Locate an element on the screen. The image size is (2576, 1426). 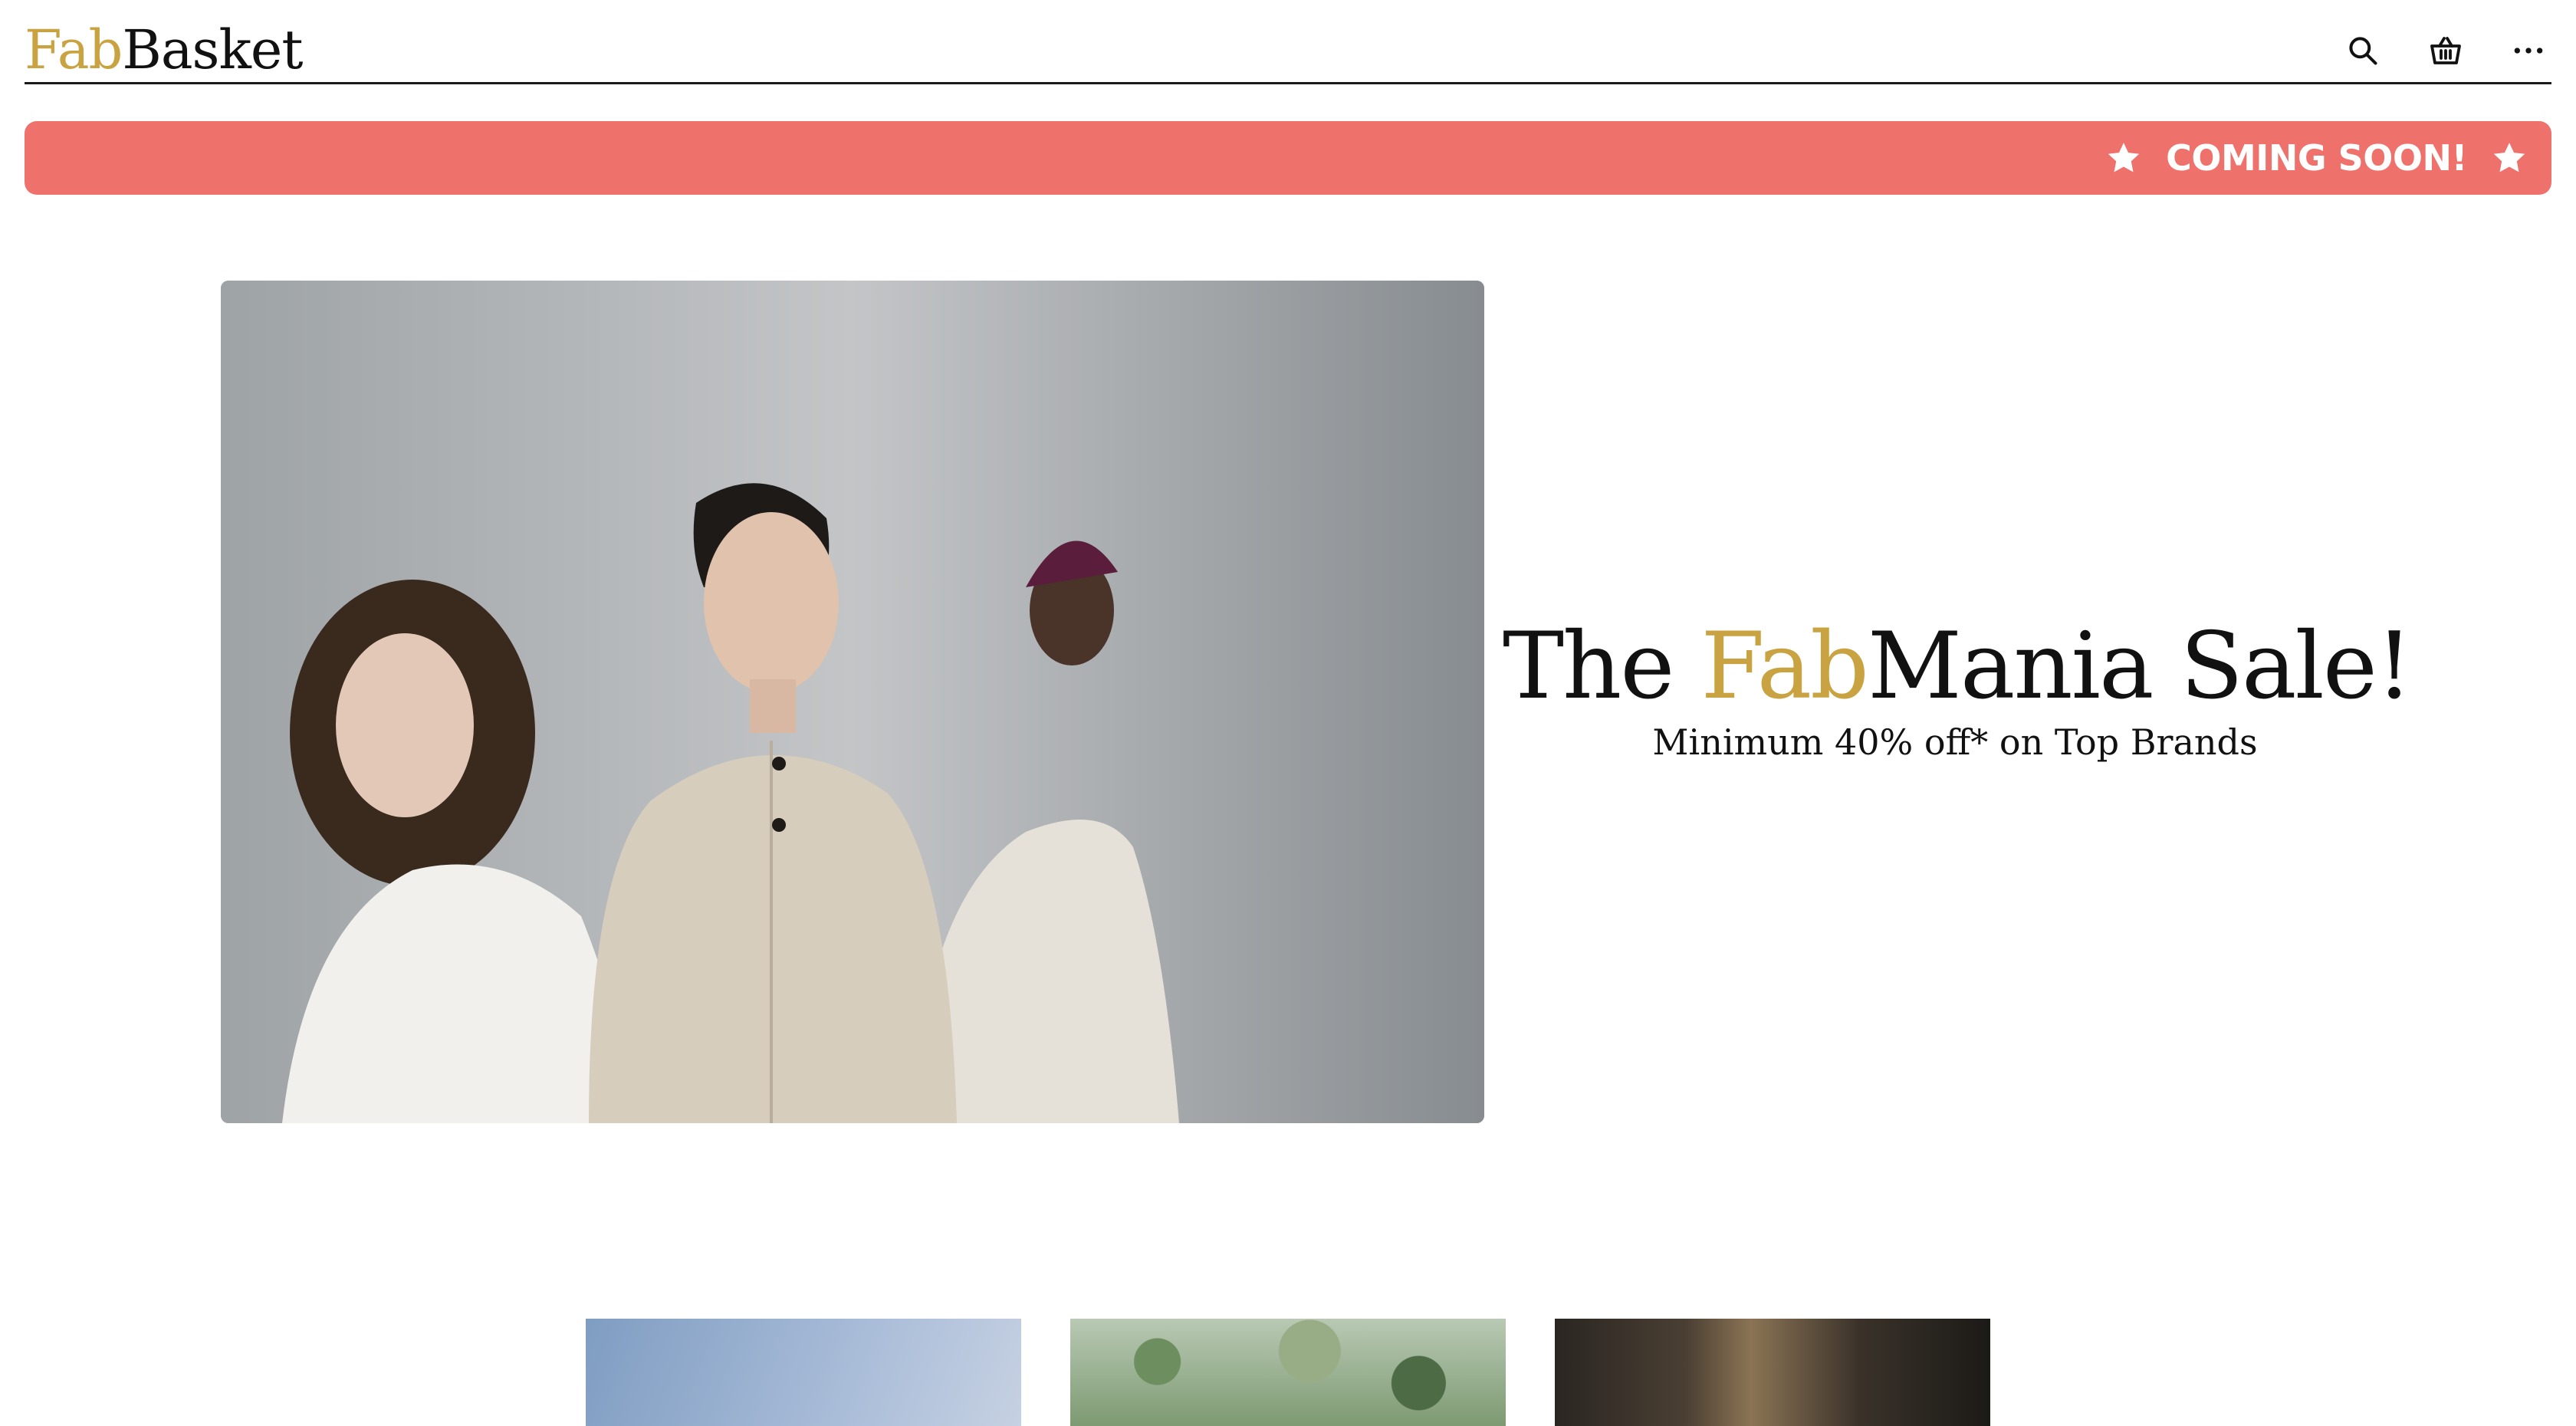
search-icon is located at coordinates (2363, 51).